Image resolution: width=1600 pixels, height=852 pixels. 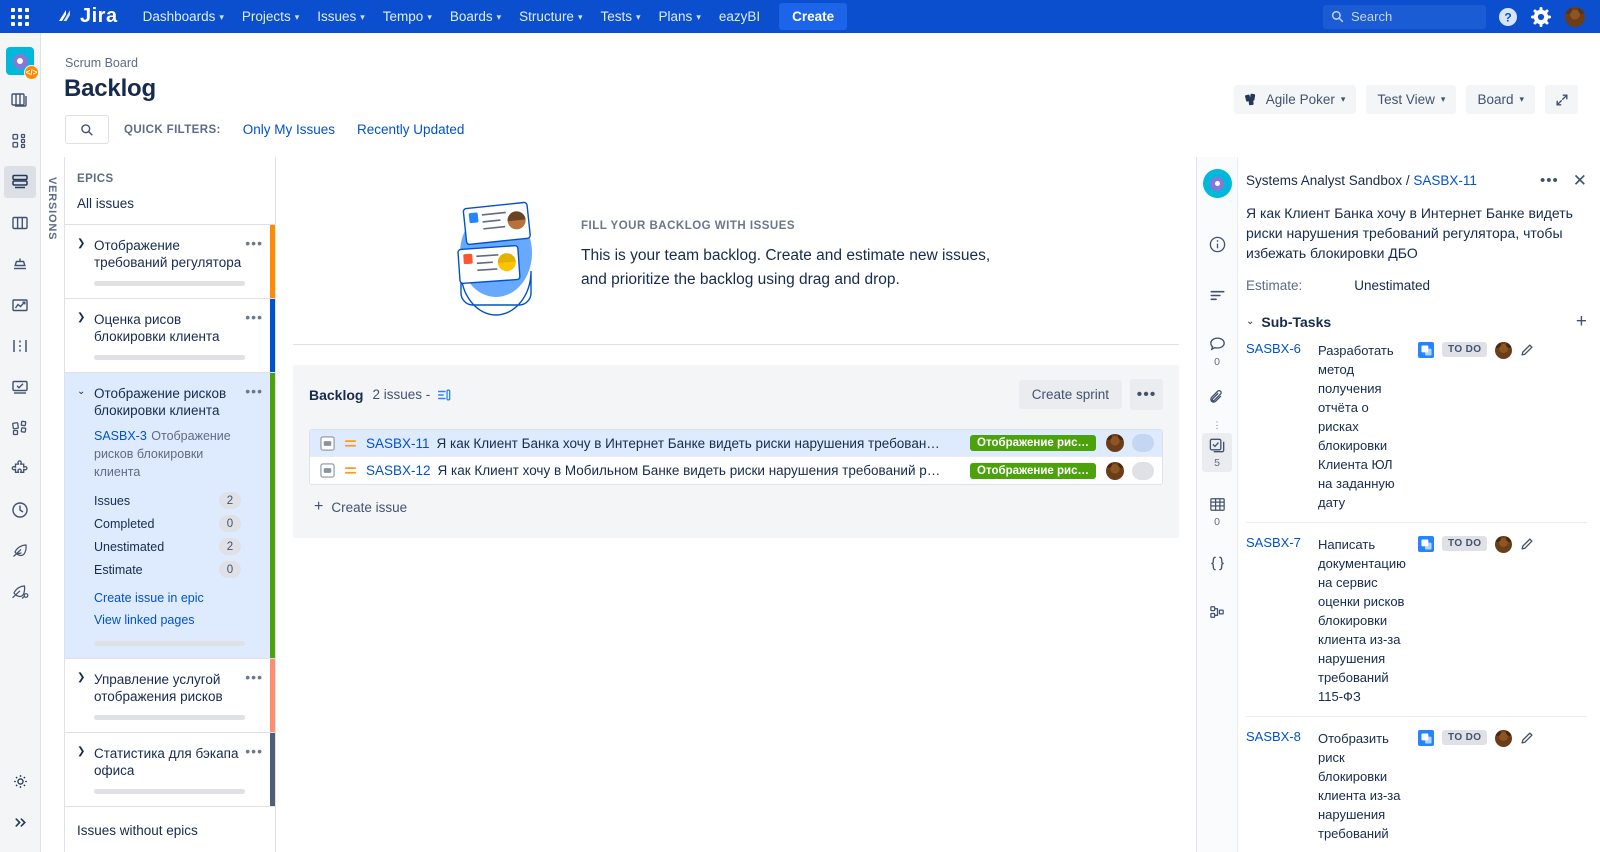 I want to click on quick-filter-recently-updated: Recently Updated, so click(x=410, y=129).